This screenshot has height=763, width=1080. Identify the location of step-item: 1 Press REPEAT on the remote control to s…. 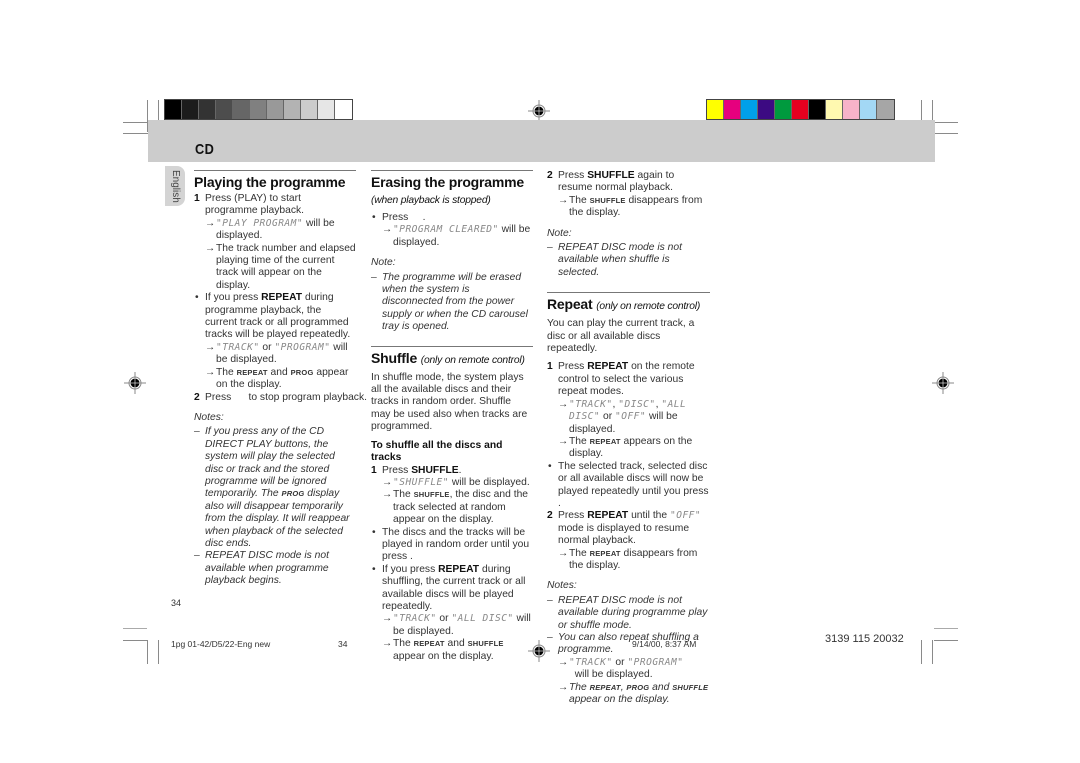
(621, 379).